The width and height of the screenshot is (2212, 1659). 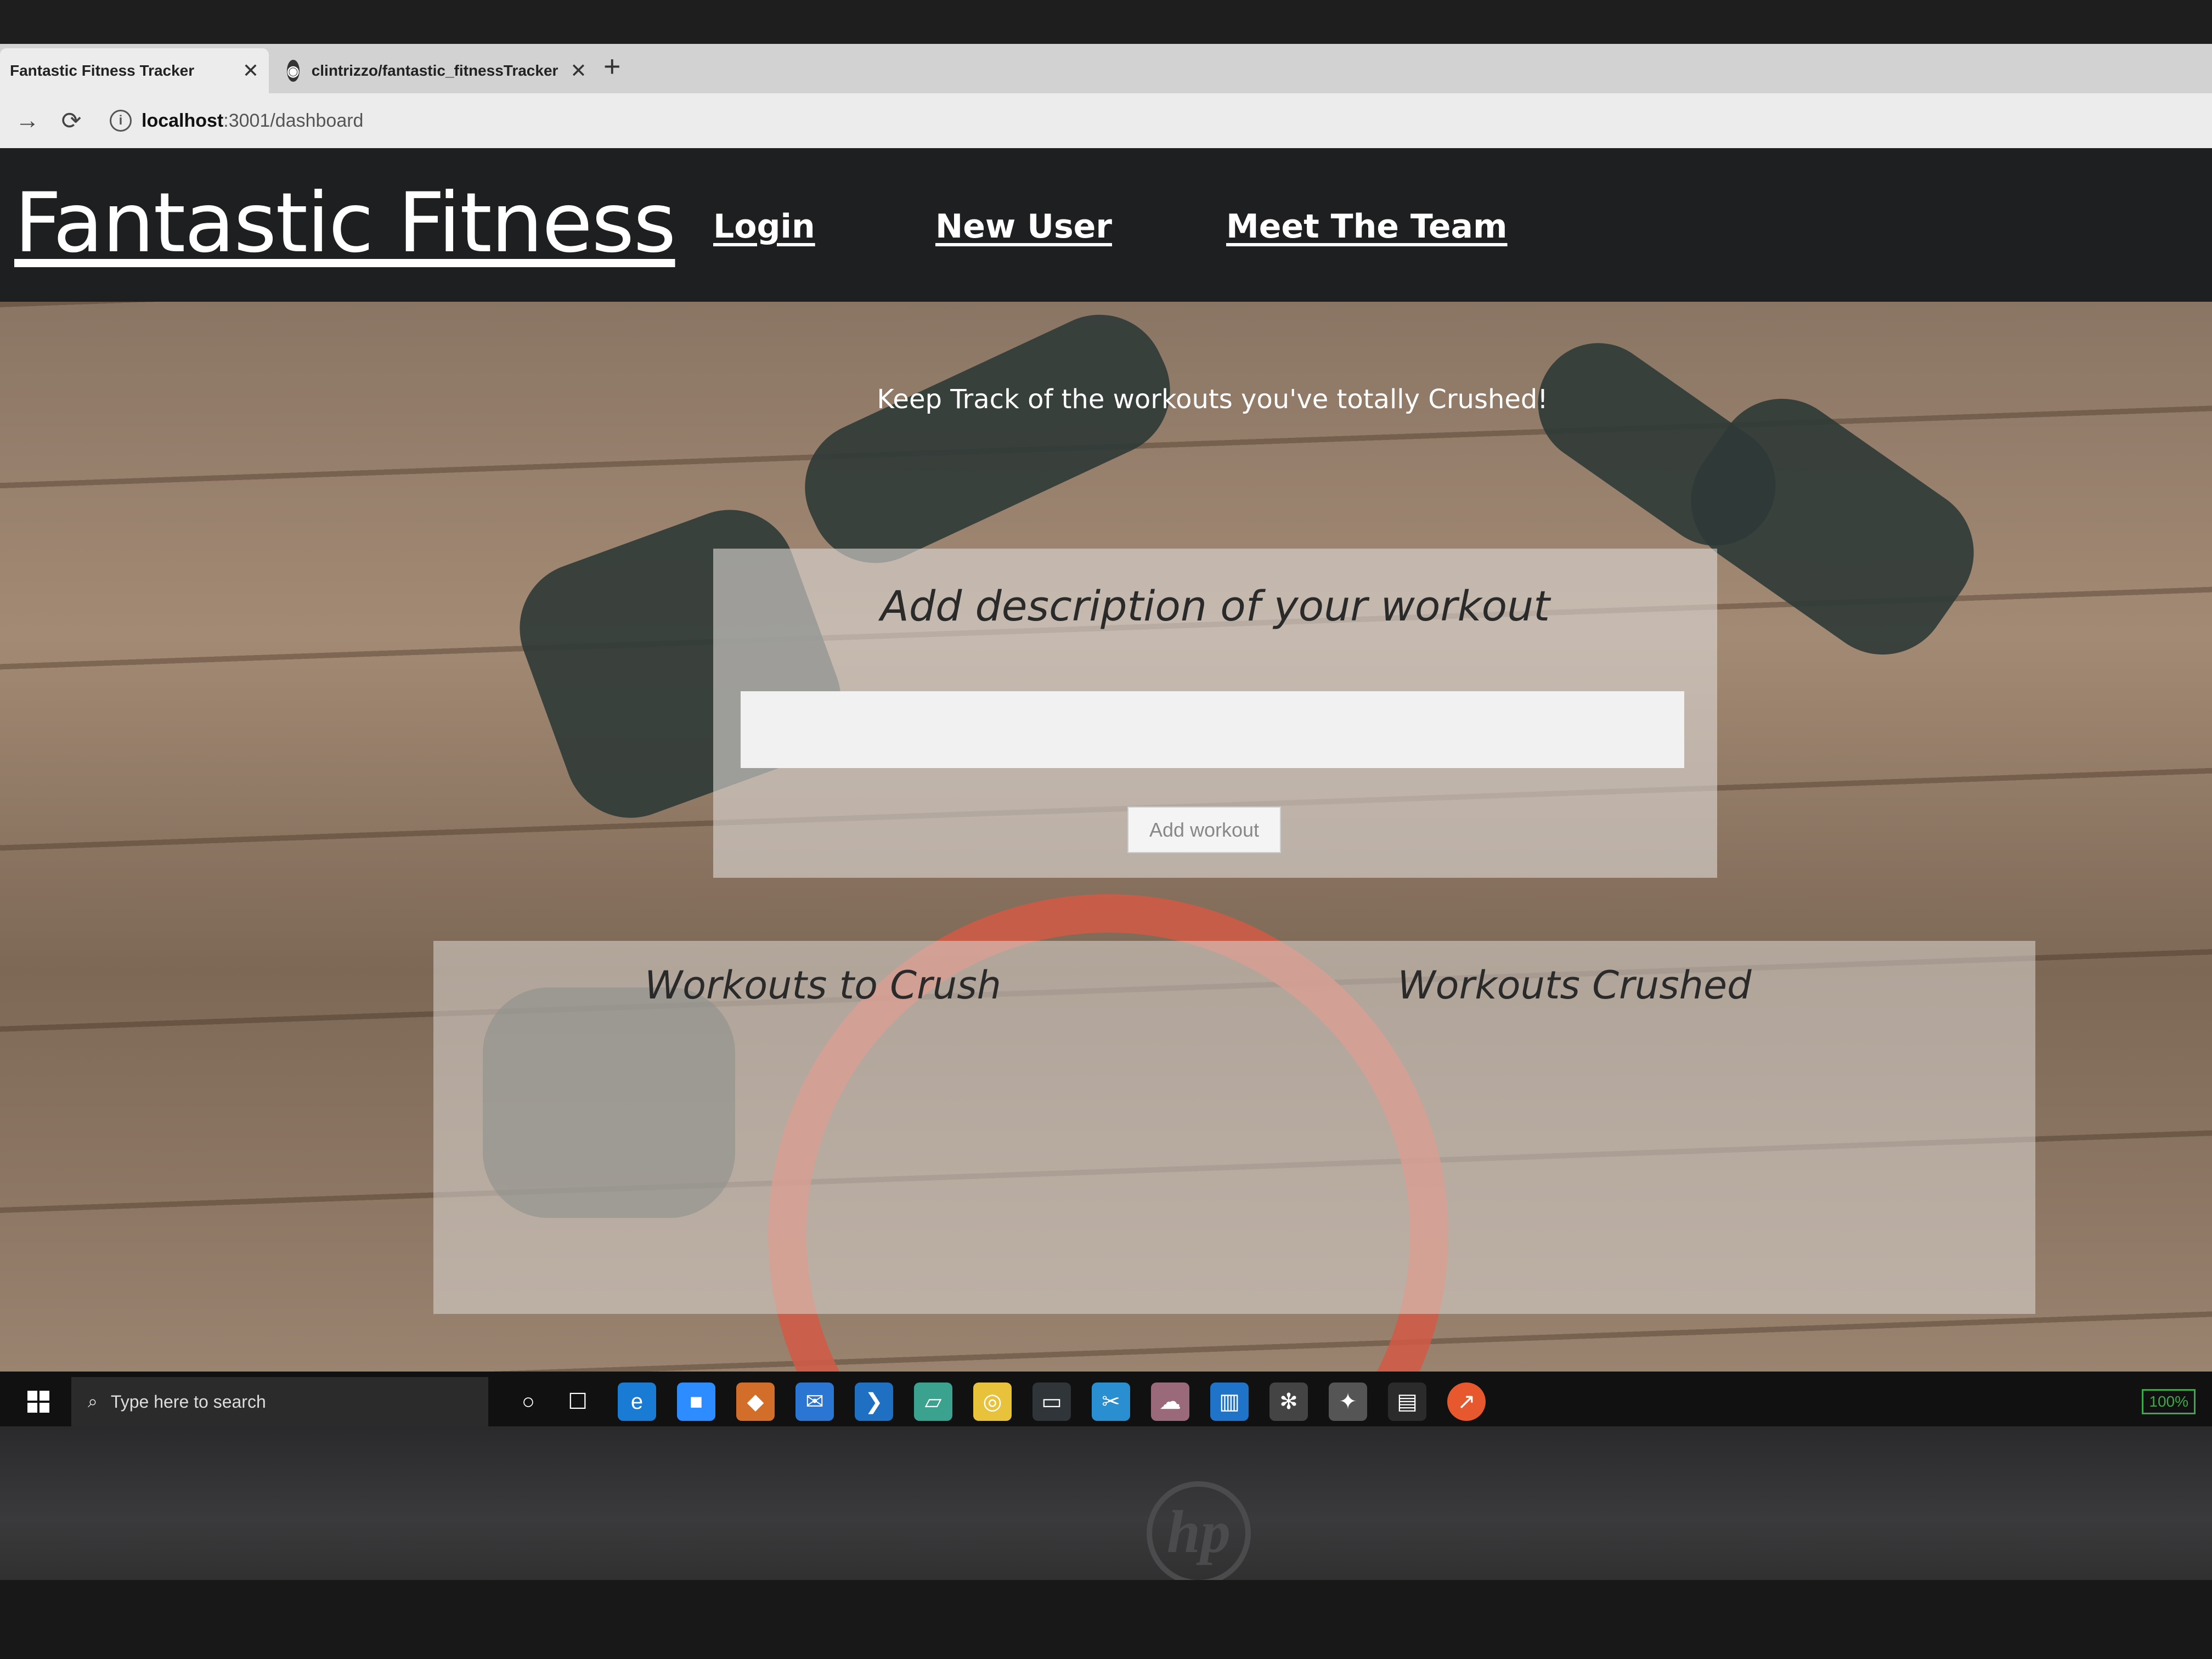 I want to click on windows-start-icon, so click(x=38, y=1402).